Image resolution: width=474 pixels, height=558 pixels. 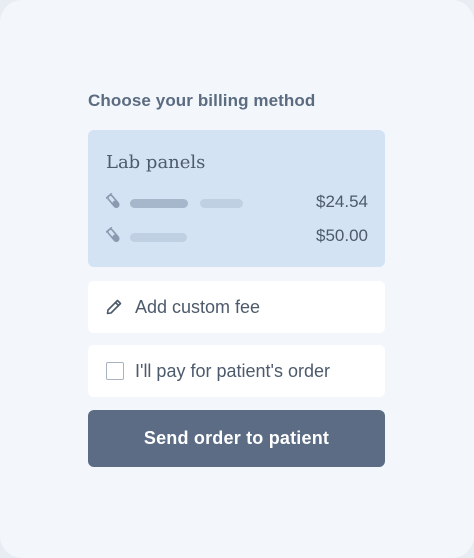 I want to click on add-custom-fee-button: Add custom fee, so click(x=236, y=307).